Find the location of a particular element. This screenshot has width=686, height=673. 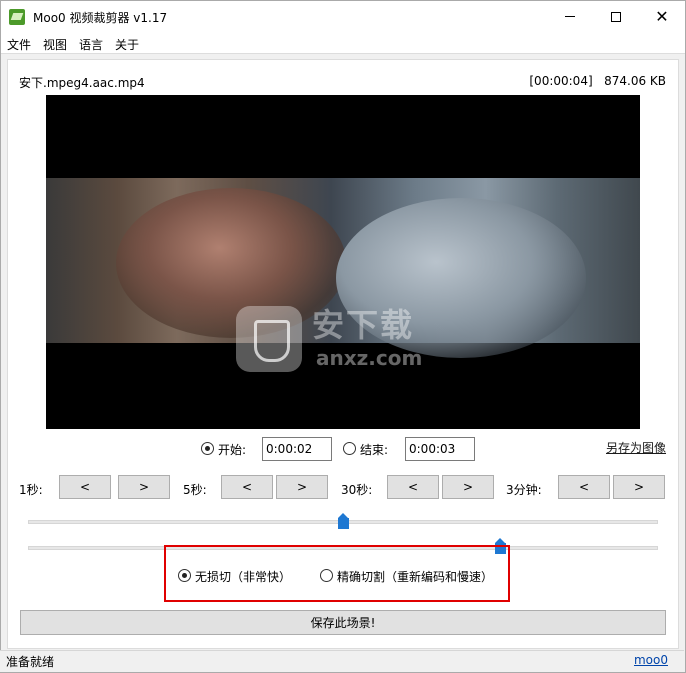

file-duration: [00:00:04] is located at coordinates (561, 81).